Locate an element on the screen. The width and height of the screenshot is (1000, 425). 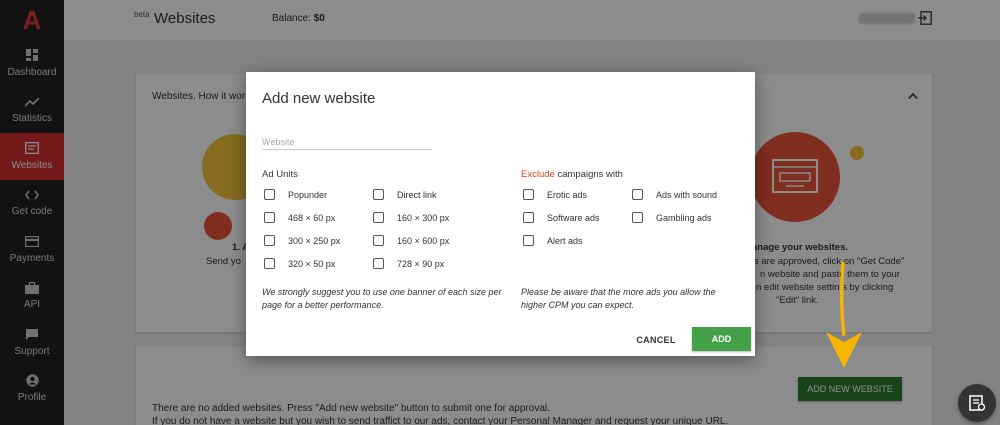
checkbox-468x60: 468 × 60 px is located at coordinates (299, 217).